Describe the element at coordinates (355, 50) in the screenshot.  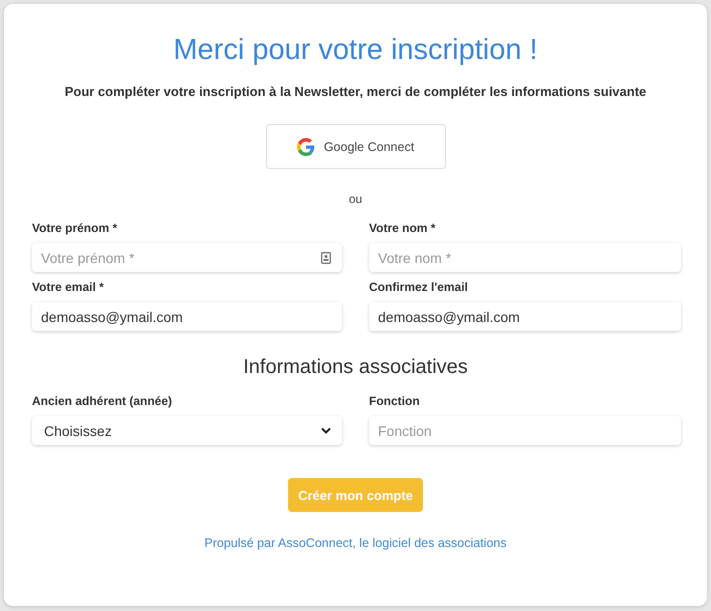
I see `page-title: Merci pour votre inscription !` at that location.